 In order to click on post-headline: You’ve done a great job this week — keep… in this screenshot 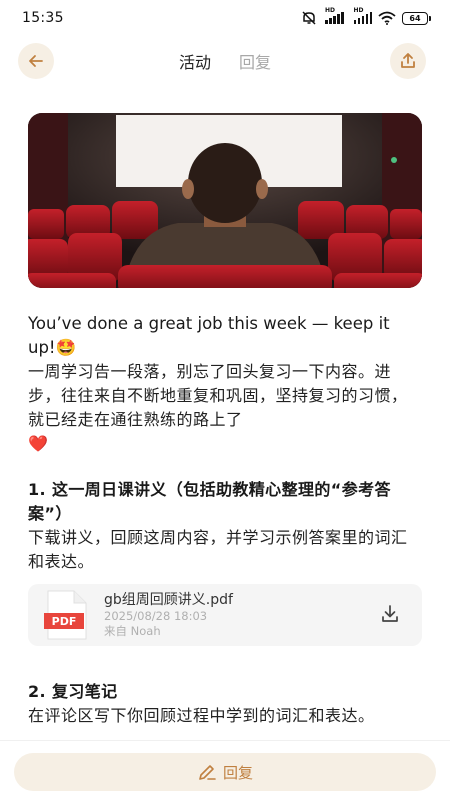, I will do `click(225, 336)`.